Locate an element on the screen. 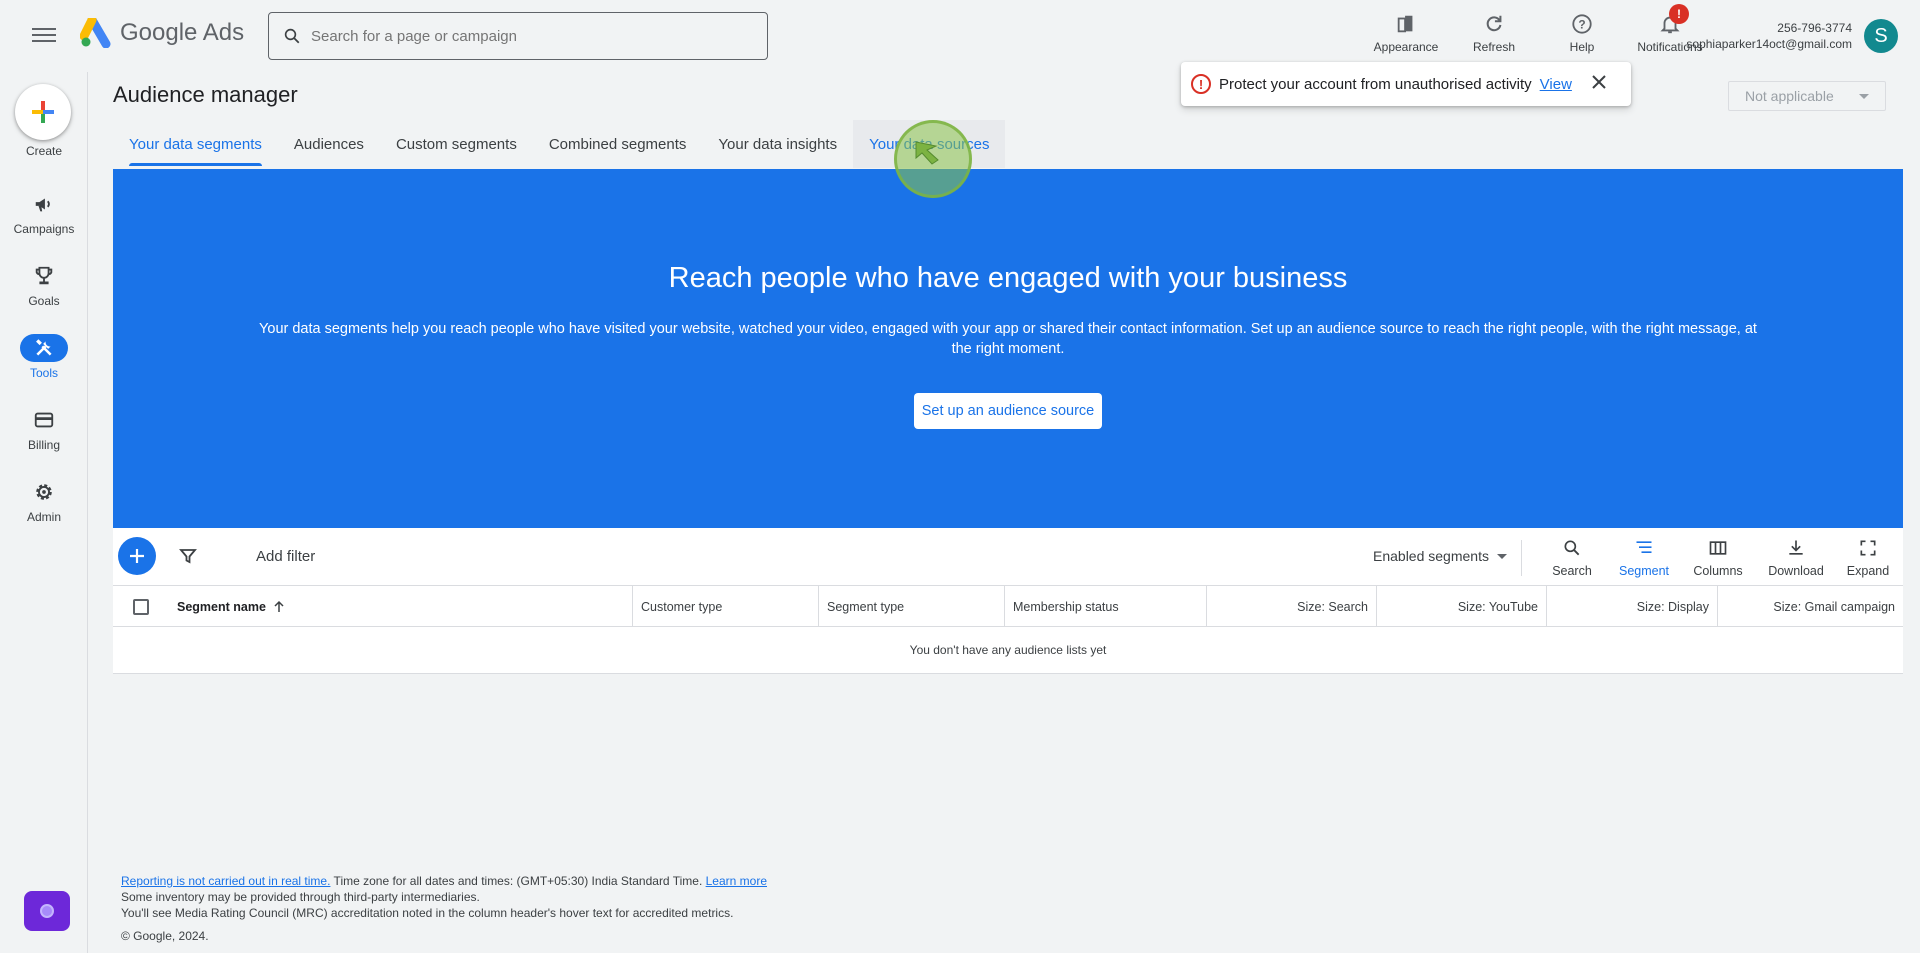 The height and width of the screenshot is (953, 1920). toolbar-segment-button: Segment is located at coordinates (1644, 557).